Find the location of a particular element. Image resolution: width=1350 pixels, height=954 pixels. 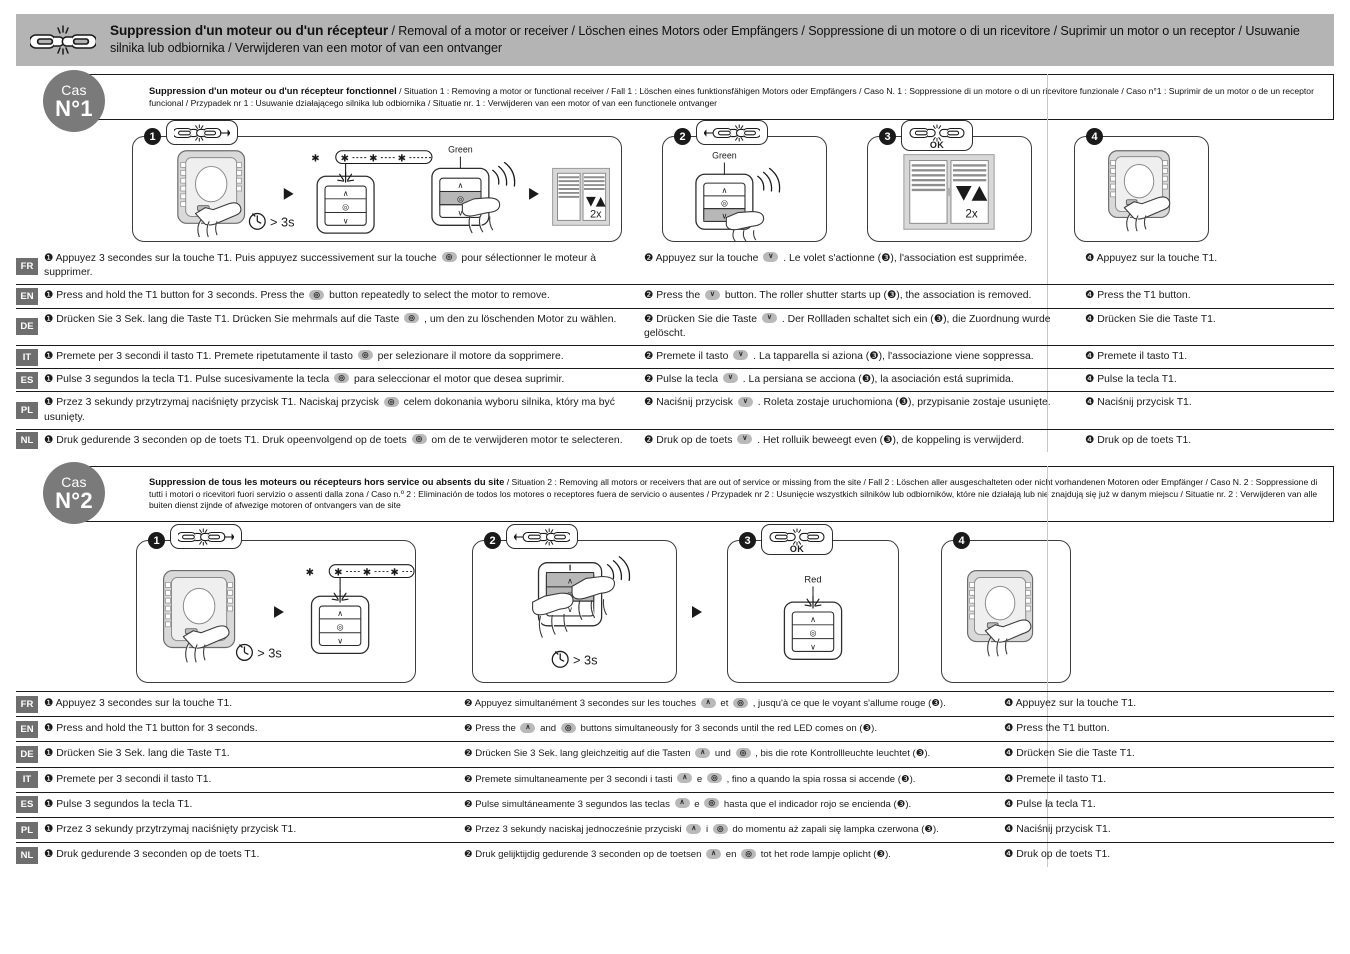

case-2-badge: Cas N°2 is located at coordinates (74, 493).